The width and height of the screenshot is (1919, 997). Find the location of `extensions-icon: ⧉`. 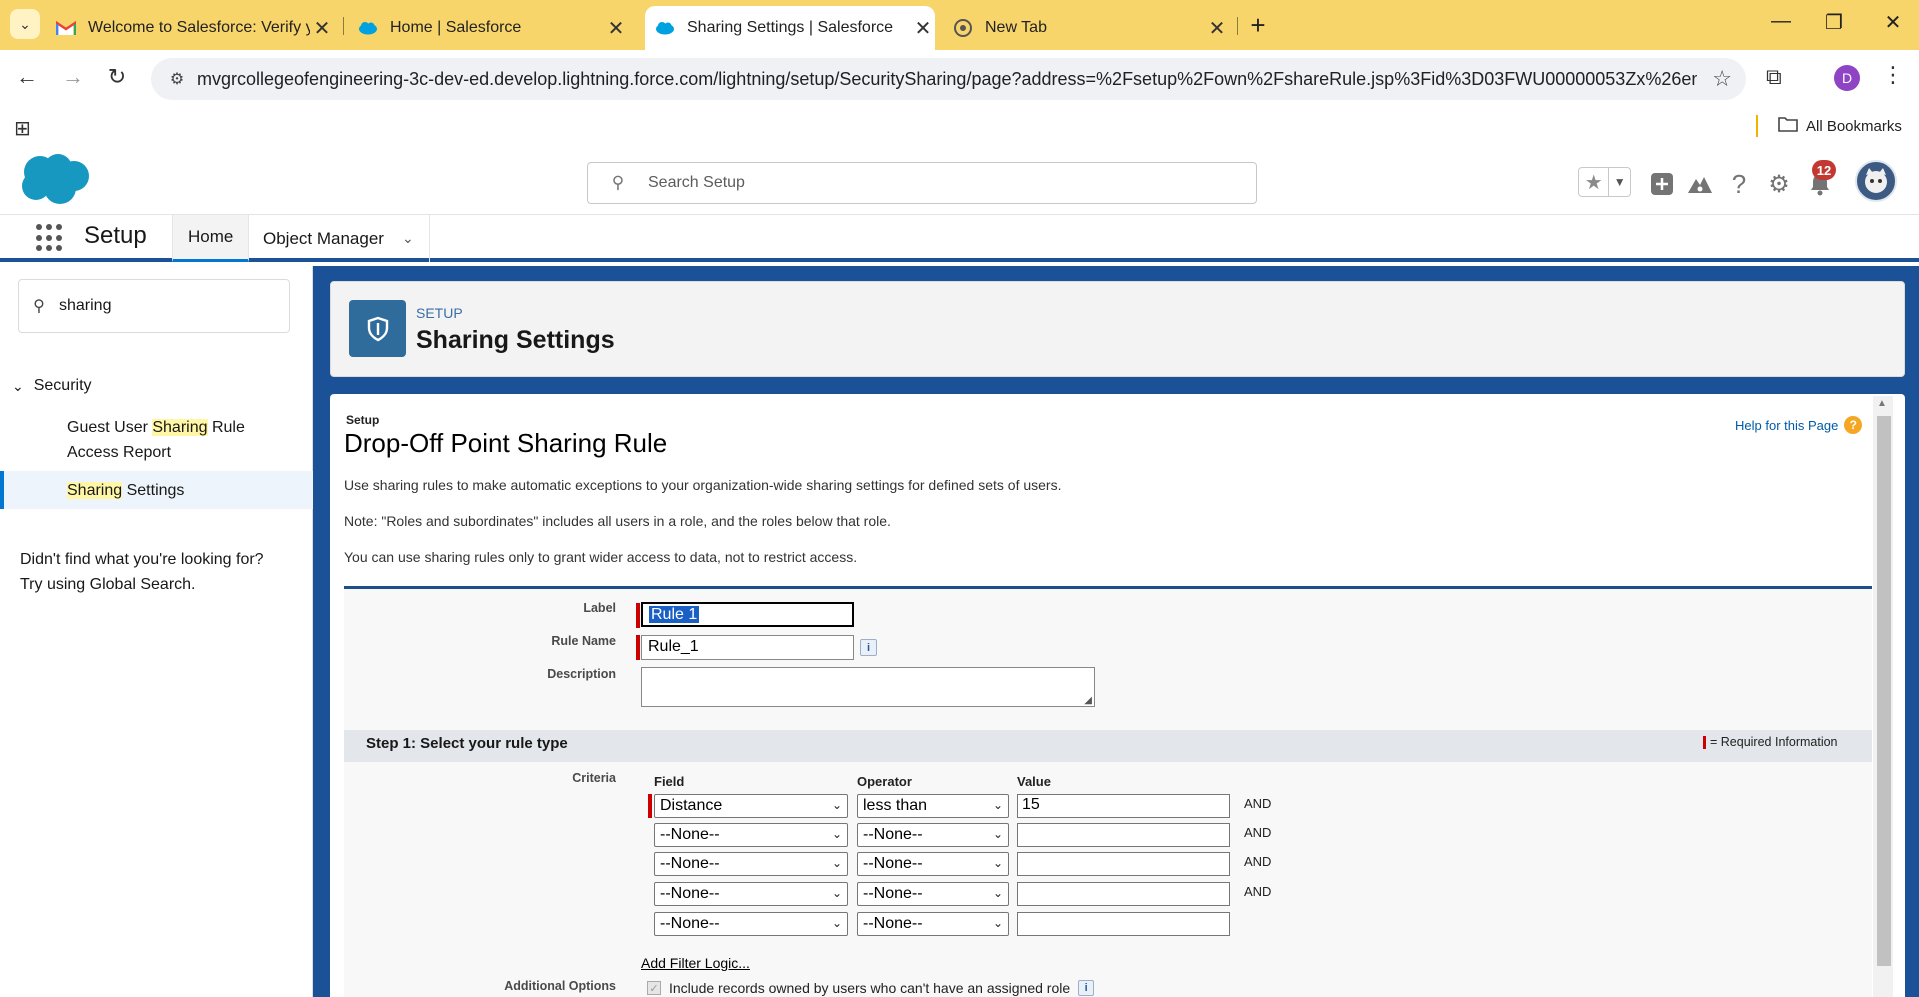

extensions-icon: ⧉ is located at coordinates (1774, 77).